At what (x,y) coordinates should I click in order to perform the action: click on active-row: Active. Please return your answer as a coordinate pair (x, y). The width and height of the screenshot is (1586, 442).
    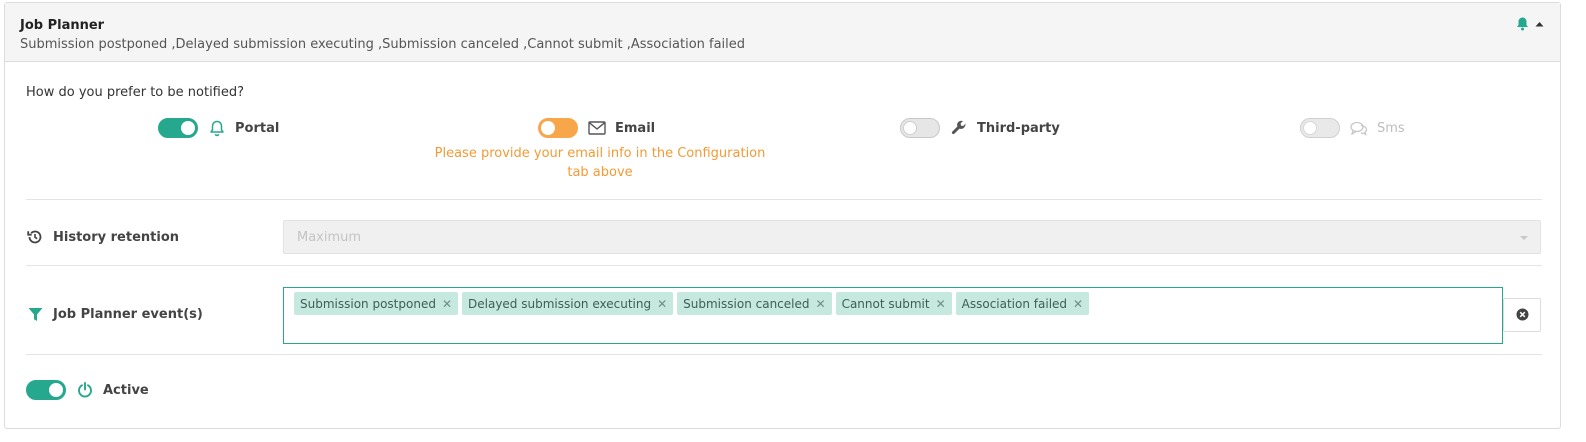
    Looking at the image, I should click on (87, 390).